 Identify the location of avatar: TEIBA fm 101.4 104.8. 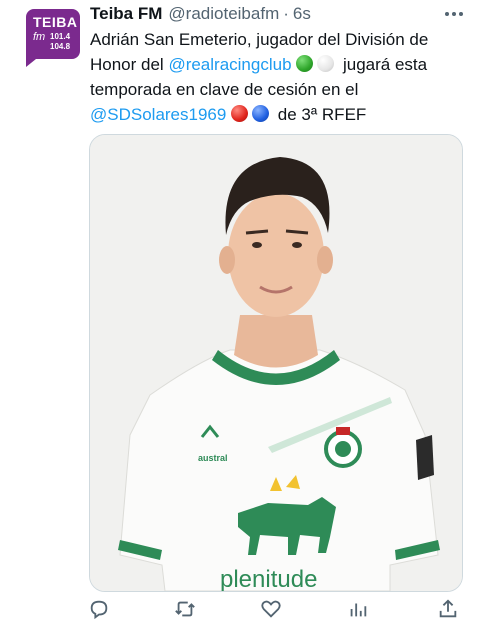
(53, 34).